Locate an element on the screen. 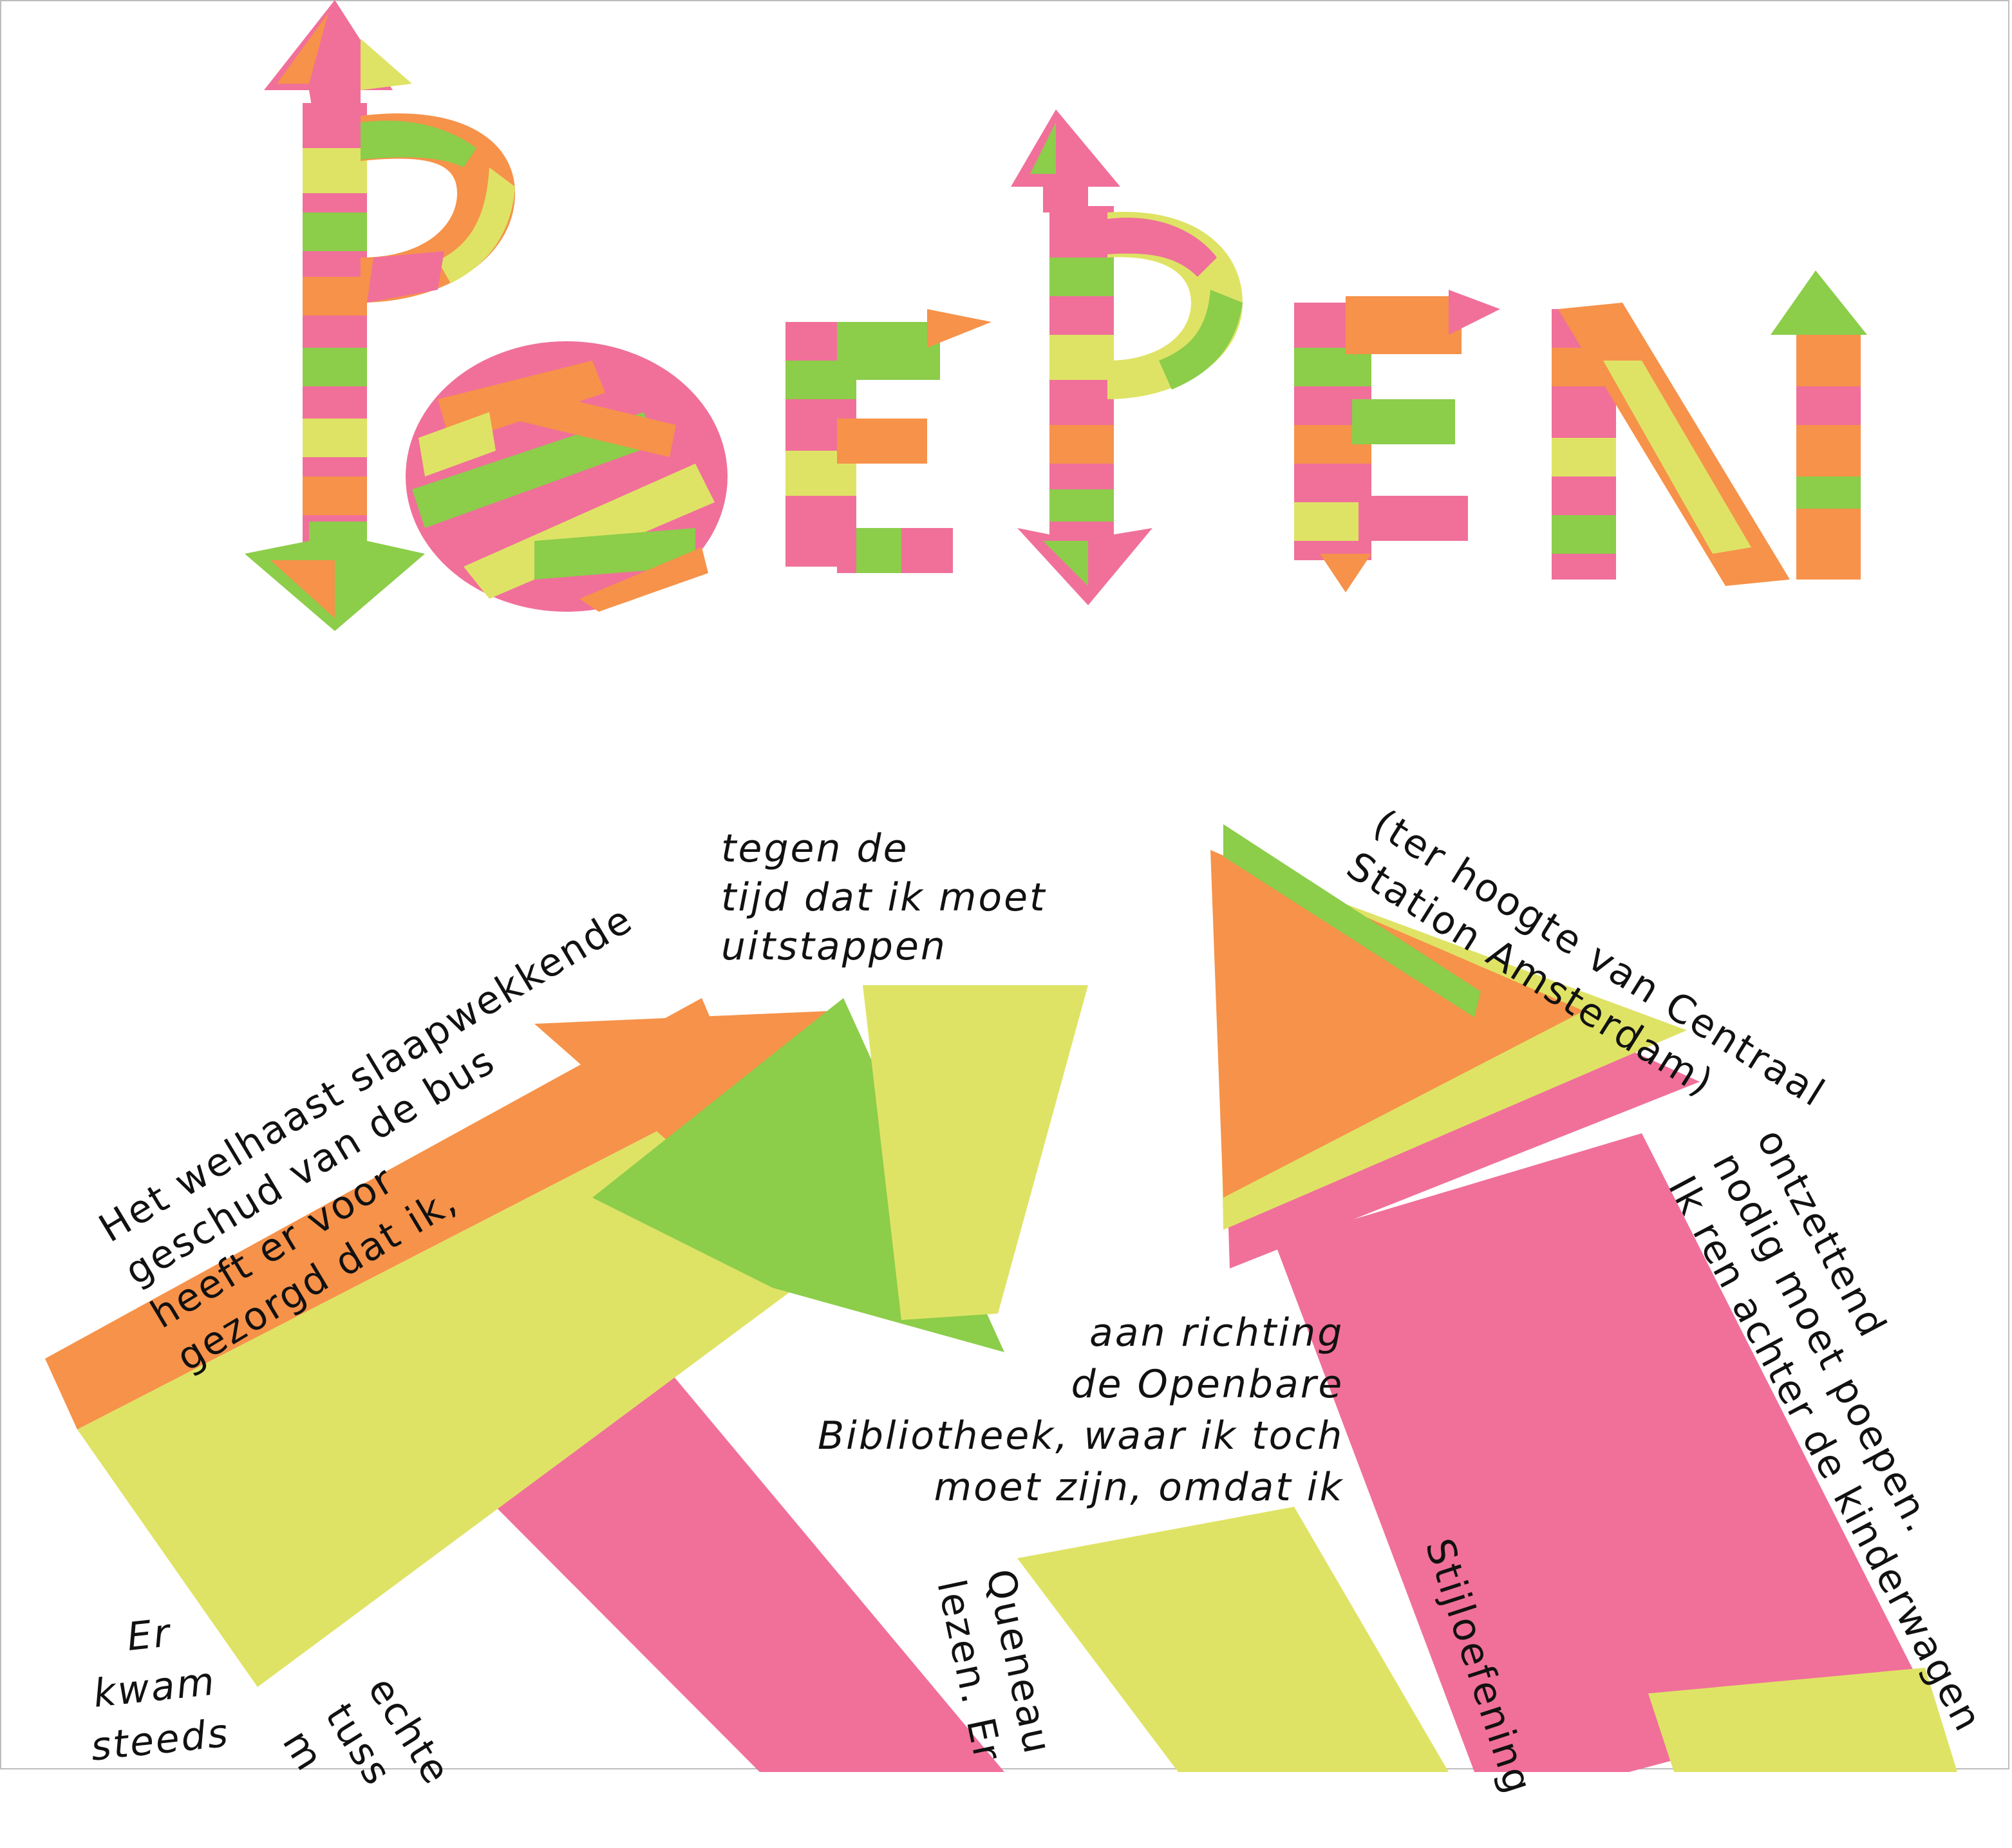  title-letter-e1 is located at coordinates (888, 441).